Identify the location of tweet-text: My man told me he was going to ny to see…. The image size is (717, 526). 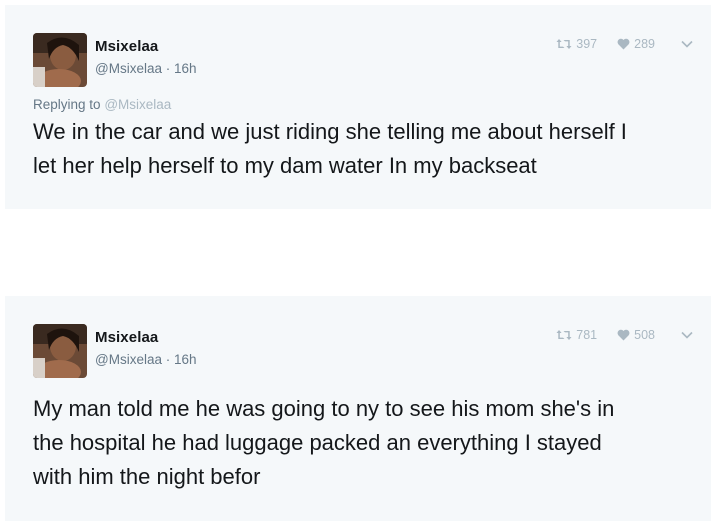
(324, 442).